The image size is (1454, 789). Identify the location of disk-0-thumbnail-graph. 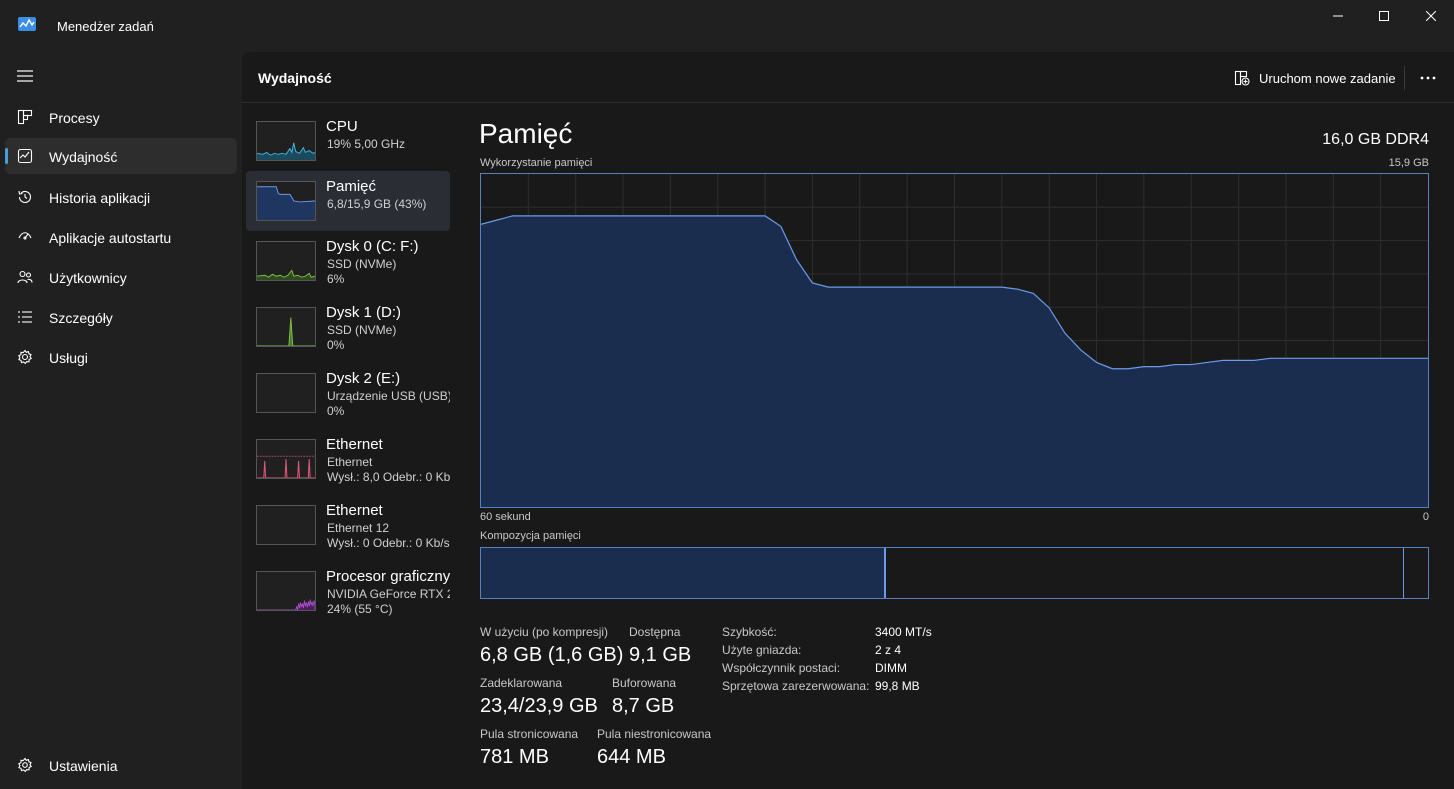
(286, 261).